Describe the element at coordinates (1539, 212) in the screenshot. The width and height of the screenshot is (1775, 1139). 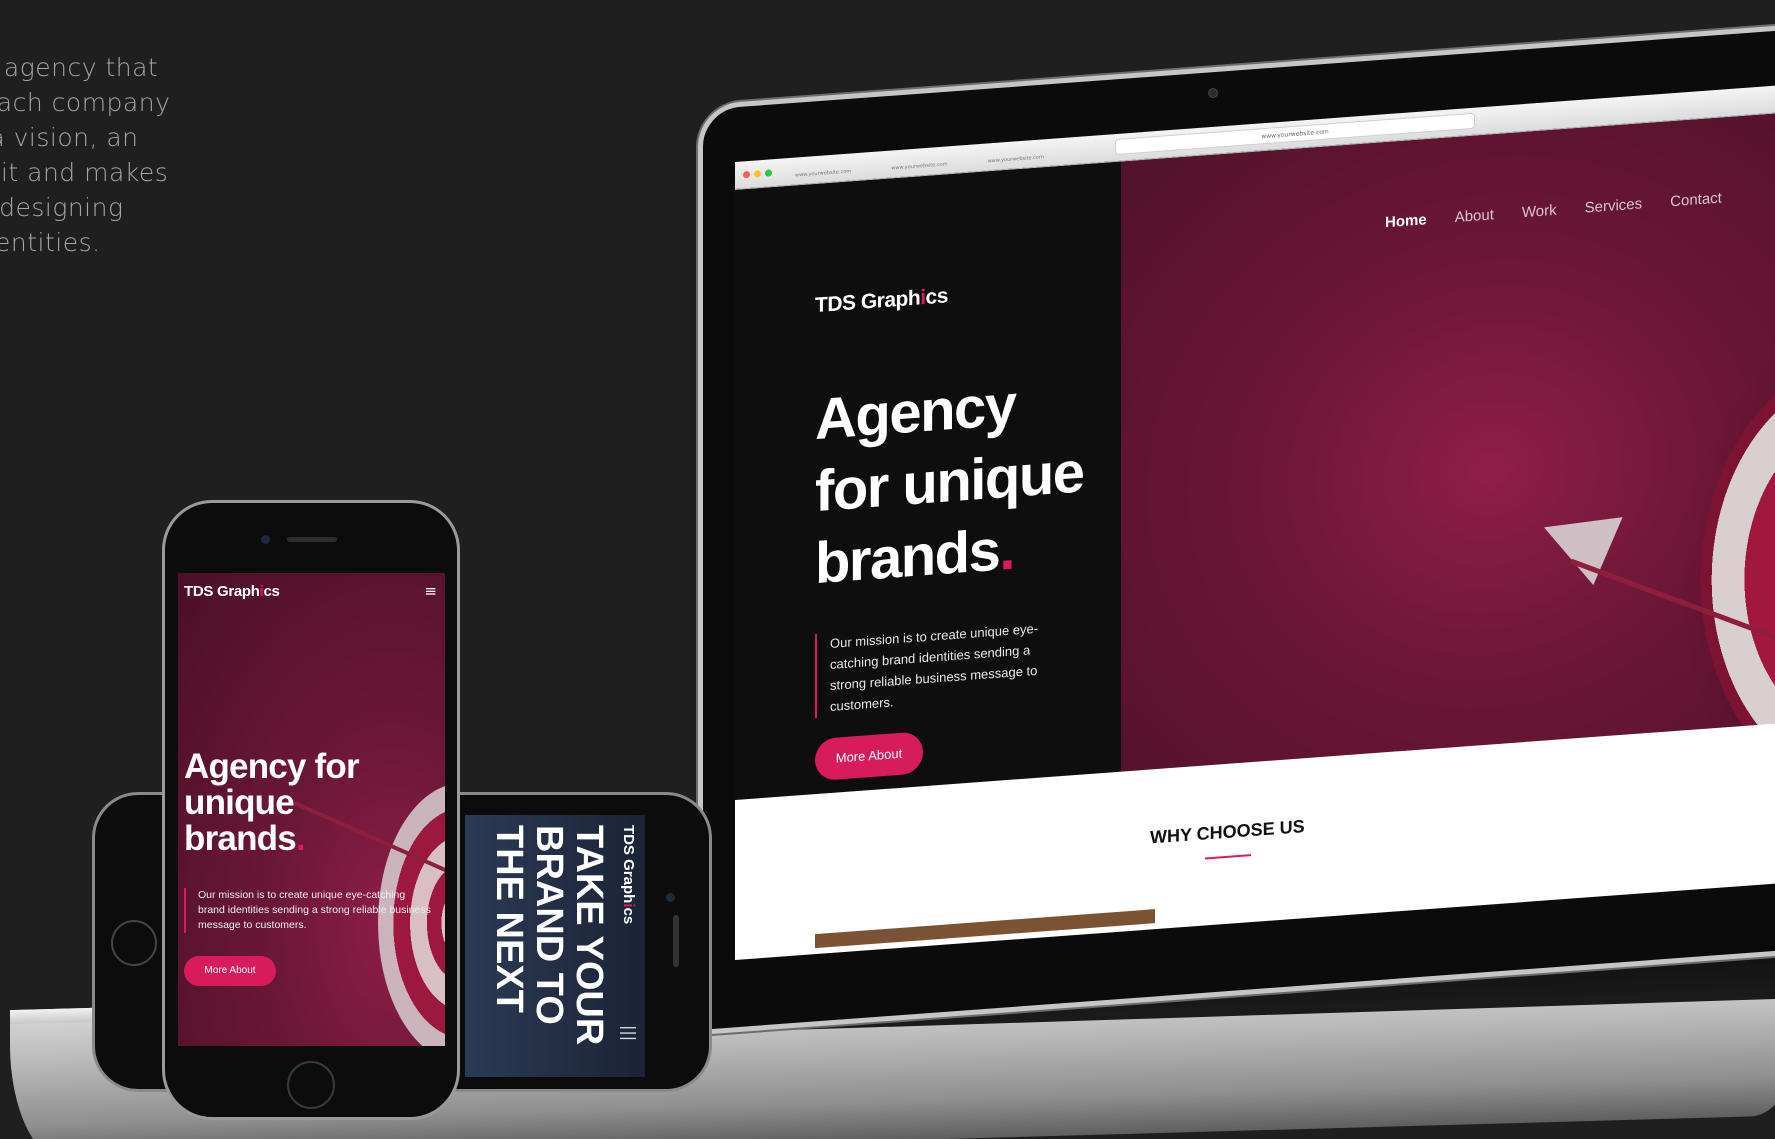
I see `nav-work: Work` at that location.